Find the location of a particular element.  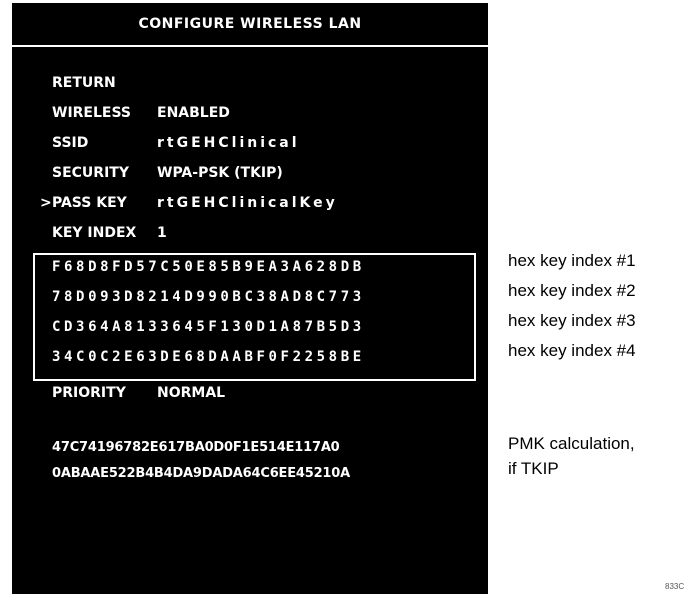

key-index-value: 1 is located at coordinates (162, 233).